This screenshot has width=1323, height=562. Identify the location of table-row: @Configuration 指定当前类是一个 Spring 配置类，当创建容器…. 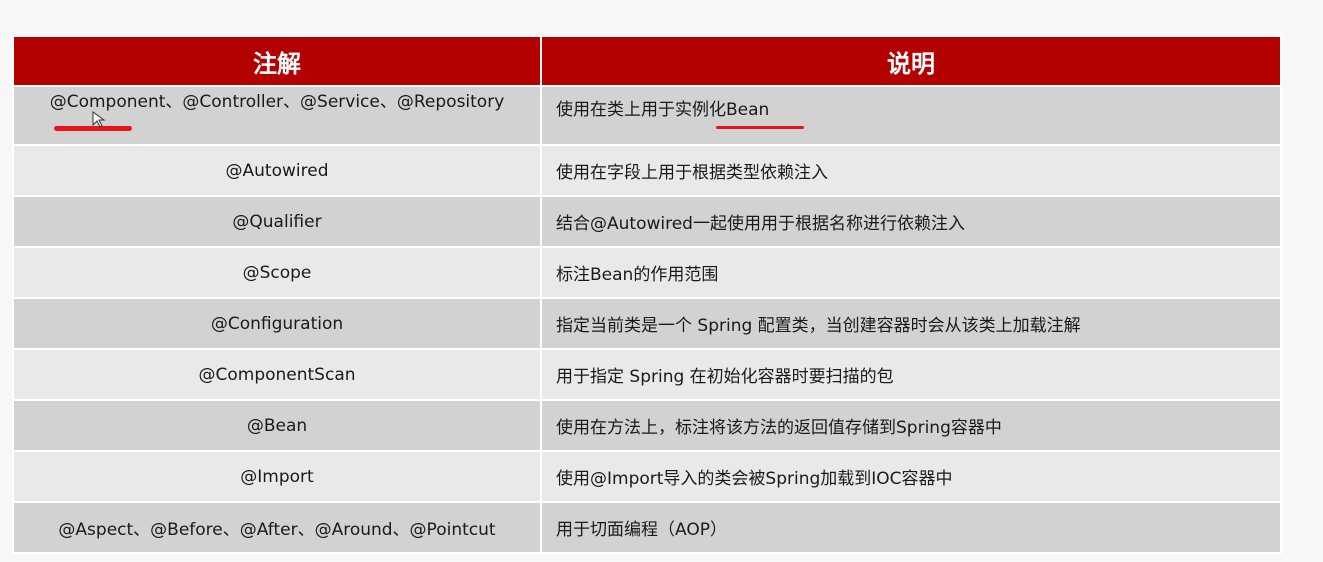
(647, 323).